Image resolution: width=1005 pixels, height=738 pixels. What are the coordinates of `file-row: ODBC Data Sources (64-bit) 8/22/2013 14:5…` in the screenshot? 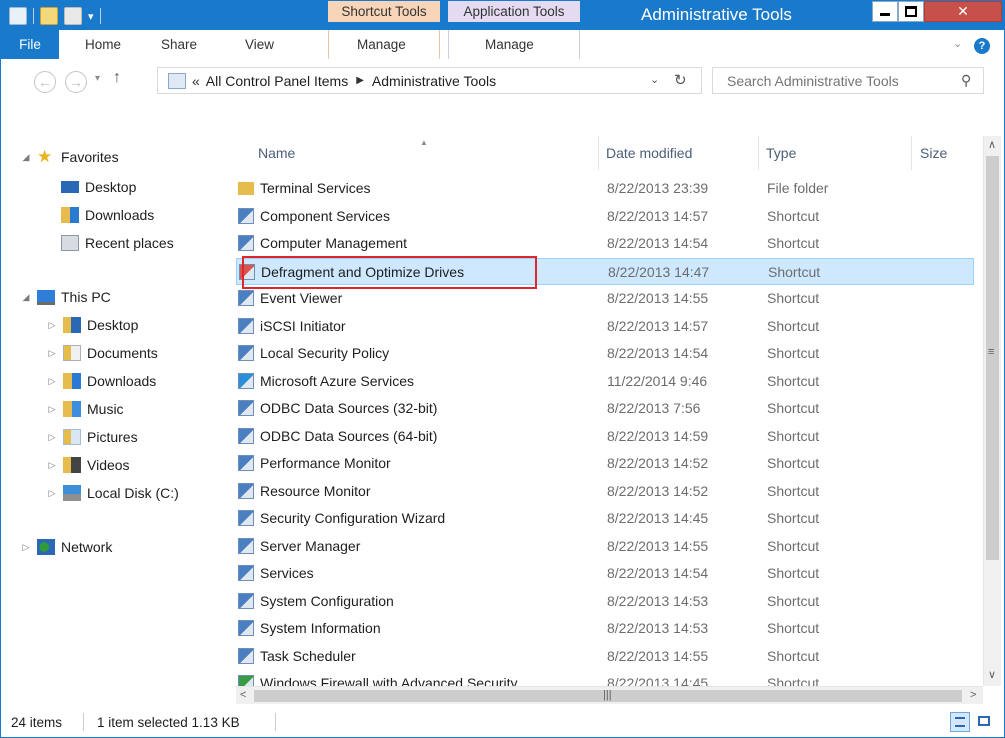 It's located at (605, 436).